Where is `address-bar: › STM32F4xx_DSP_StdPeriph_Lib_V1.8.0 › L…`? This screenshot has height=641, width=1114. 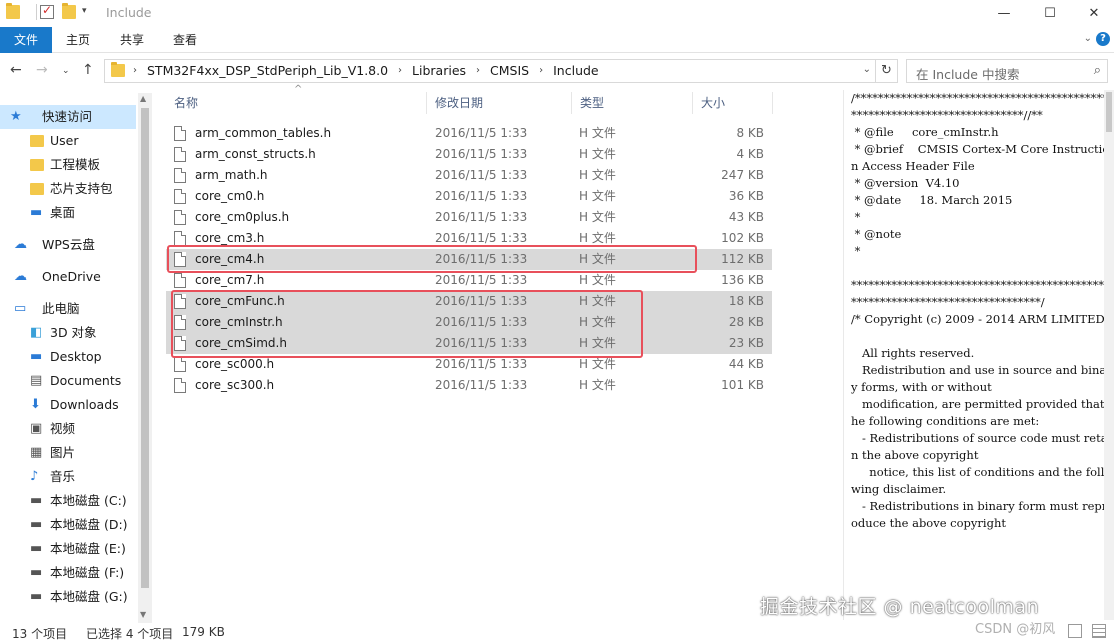 address-bar: › STM32F4xx_DSP_StdPeriph_Lib_V1.8.0 › L… is located at coordinates (490, 71).